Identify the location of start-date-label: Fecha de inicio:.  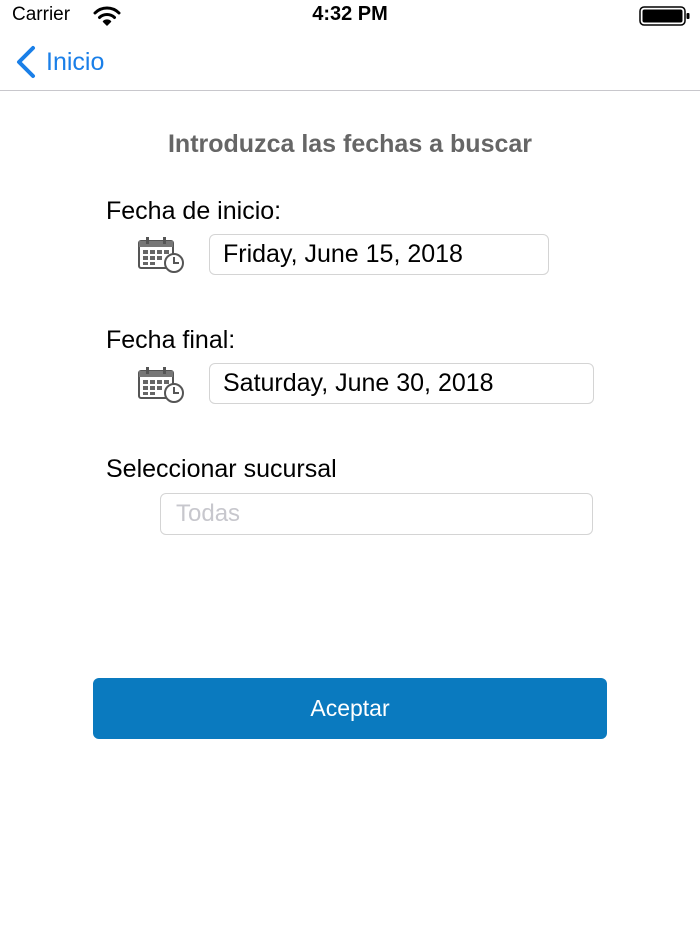
(194, 211).